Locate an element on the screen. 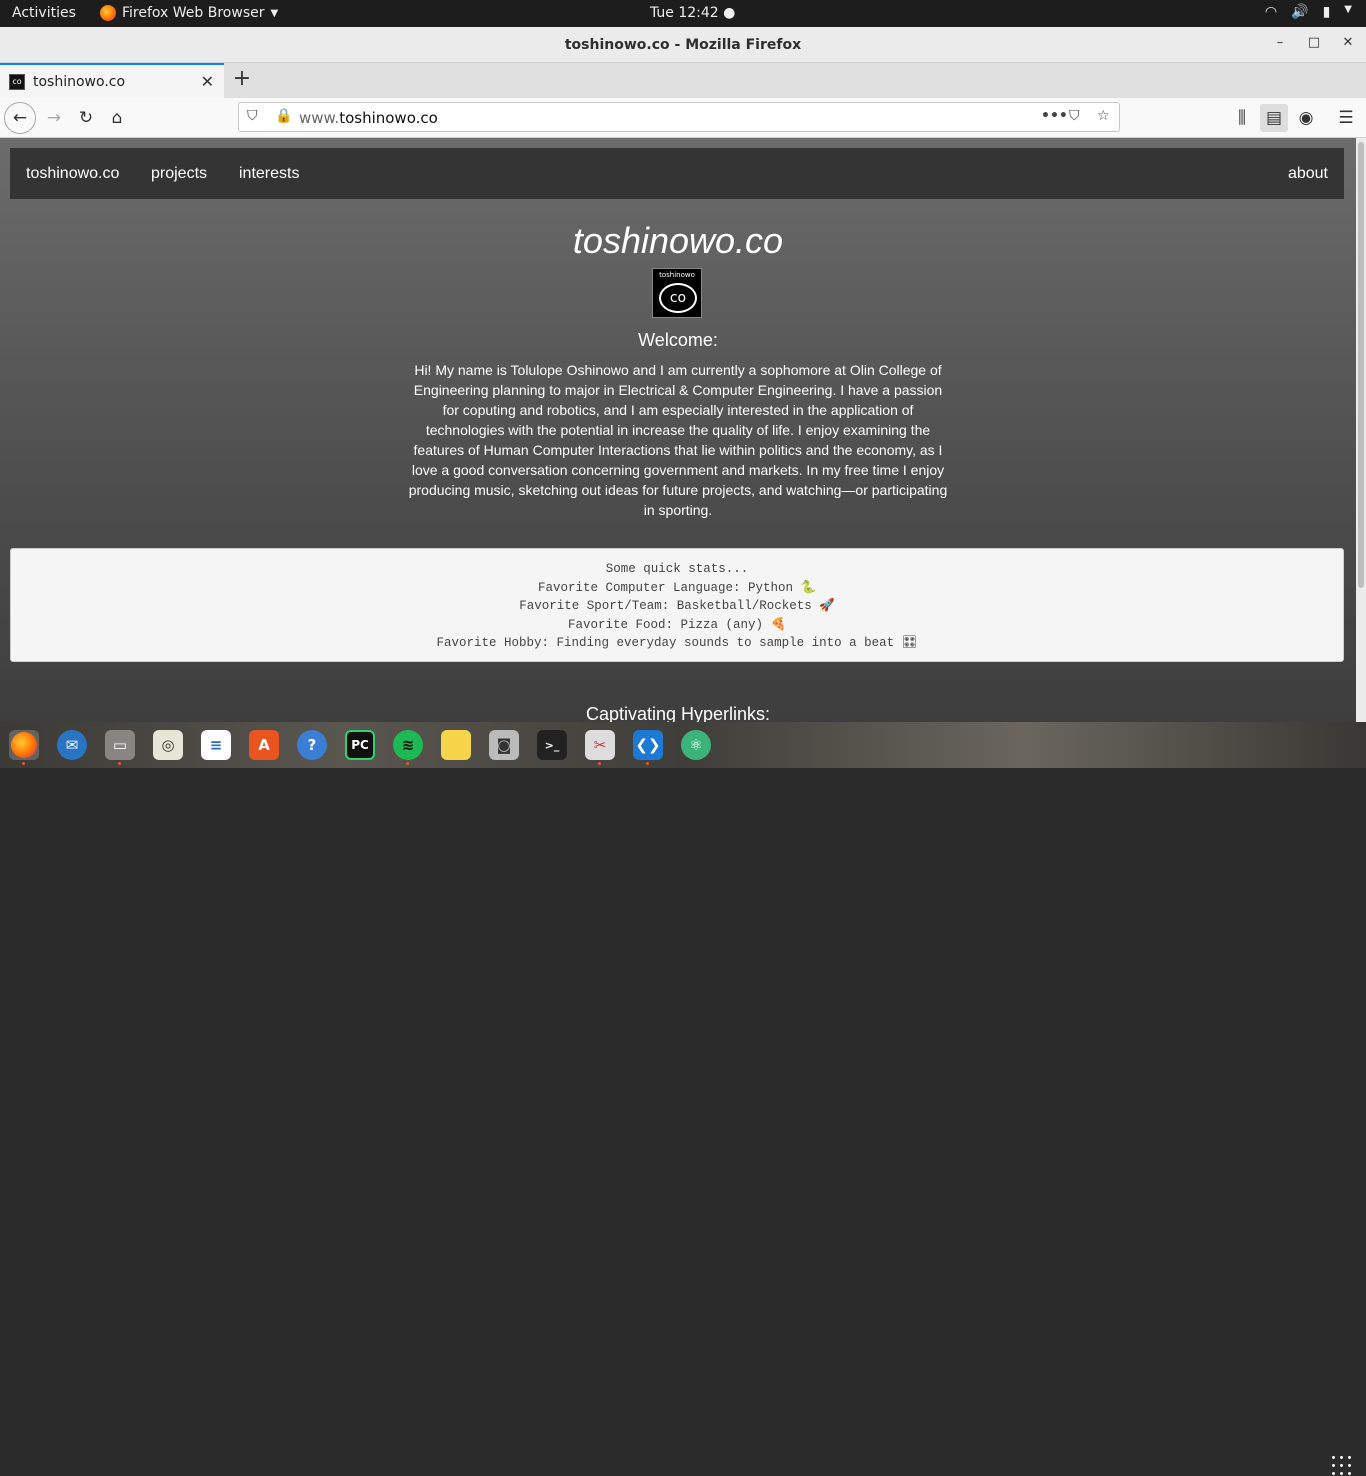  reload-button: ↻ is located at coordinates (86, 118).